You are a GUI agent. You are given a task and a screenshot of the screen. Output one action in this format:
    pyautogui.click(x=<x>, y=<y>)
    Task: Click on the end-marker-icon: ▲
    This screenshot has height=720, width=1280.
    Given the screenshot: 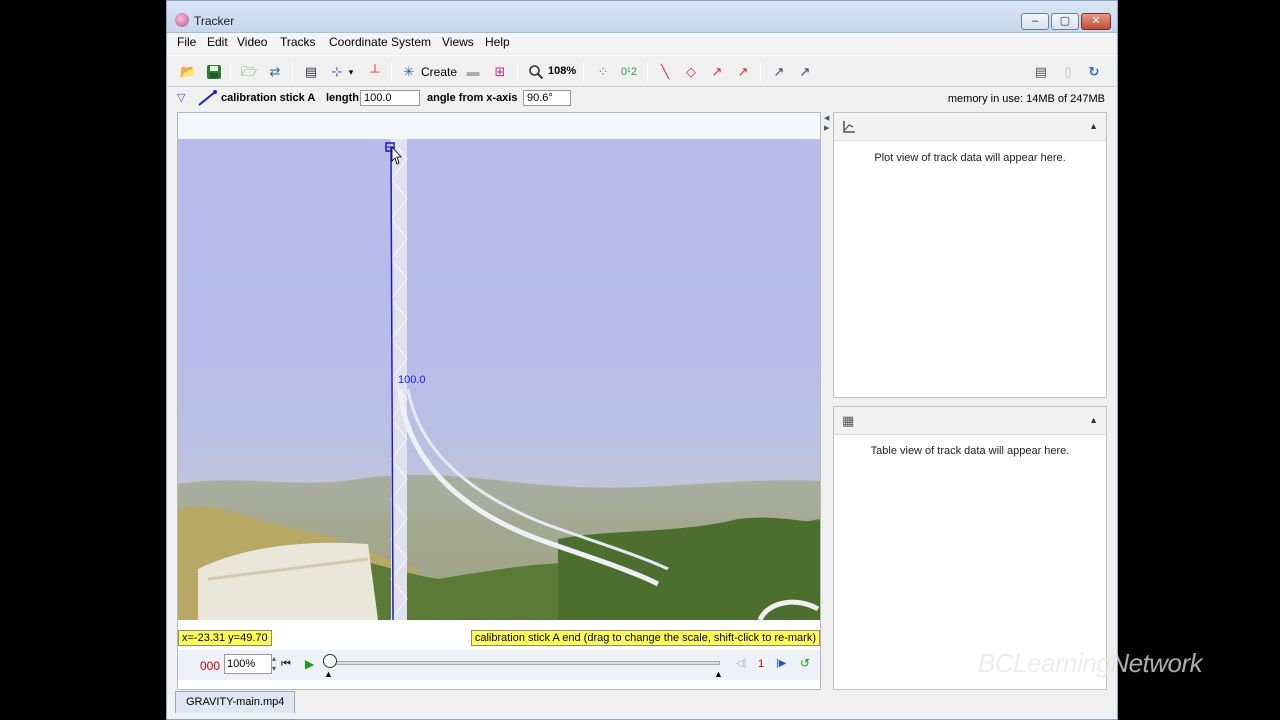 What is the action you would take?
    pyautogui.click(x=718, y=674)
    